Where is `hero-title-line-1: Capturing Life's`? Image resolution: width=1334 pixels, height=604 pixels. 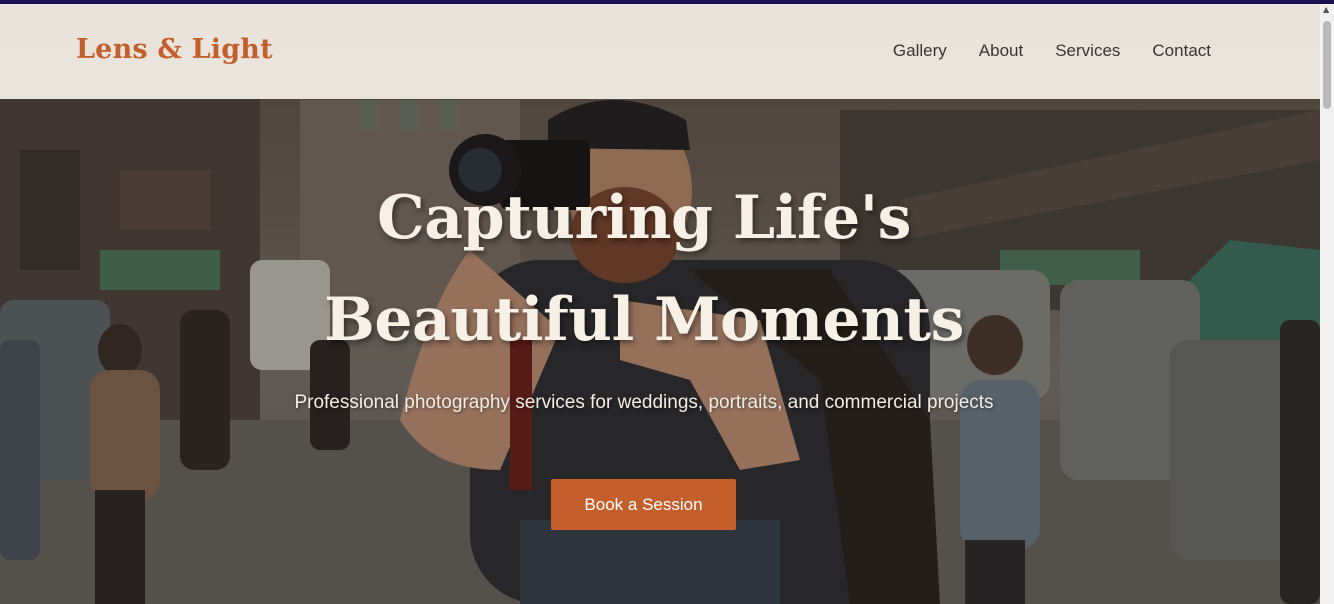
hero-title-line-1: Capturing Life's is located at coordinates (644, 218).